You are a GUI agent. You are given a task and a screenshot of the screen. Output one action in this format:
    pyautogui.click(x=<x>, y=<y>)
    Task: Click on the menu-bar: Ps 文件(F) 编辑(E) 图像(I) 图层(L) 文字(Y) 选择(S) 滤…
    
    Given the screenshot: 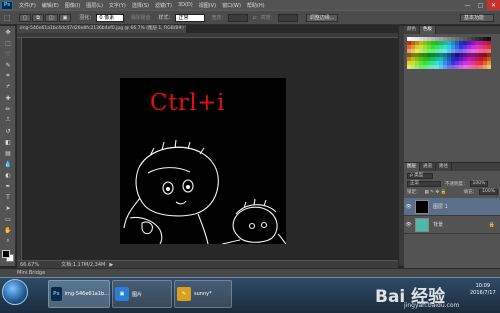 What is the action you would take?
    pyautogui.click(x=250, y=5)
    